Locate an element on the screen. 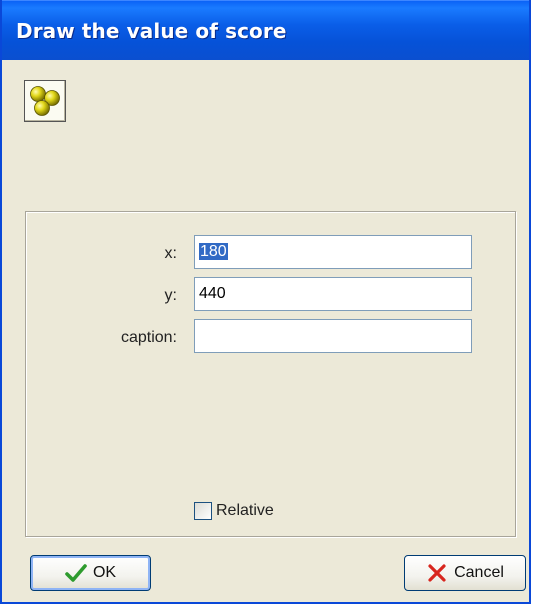 Image resolution: width=535 pixels, height=608 pixels. cancel-button: Cancel is located at coordinates (465, 573).